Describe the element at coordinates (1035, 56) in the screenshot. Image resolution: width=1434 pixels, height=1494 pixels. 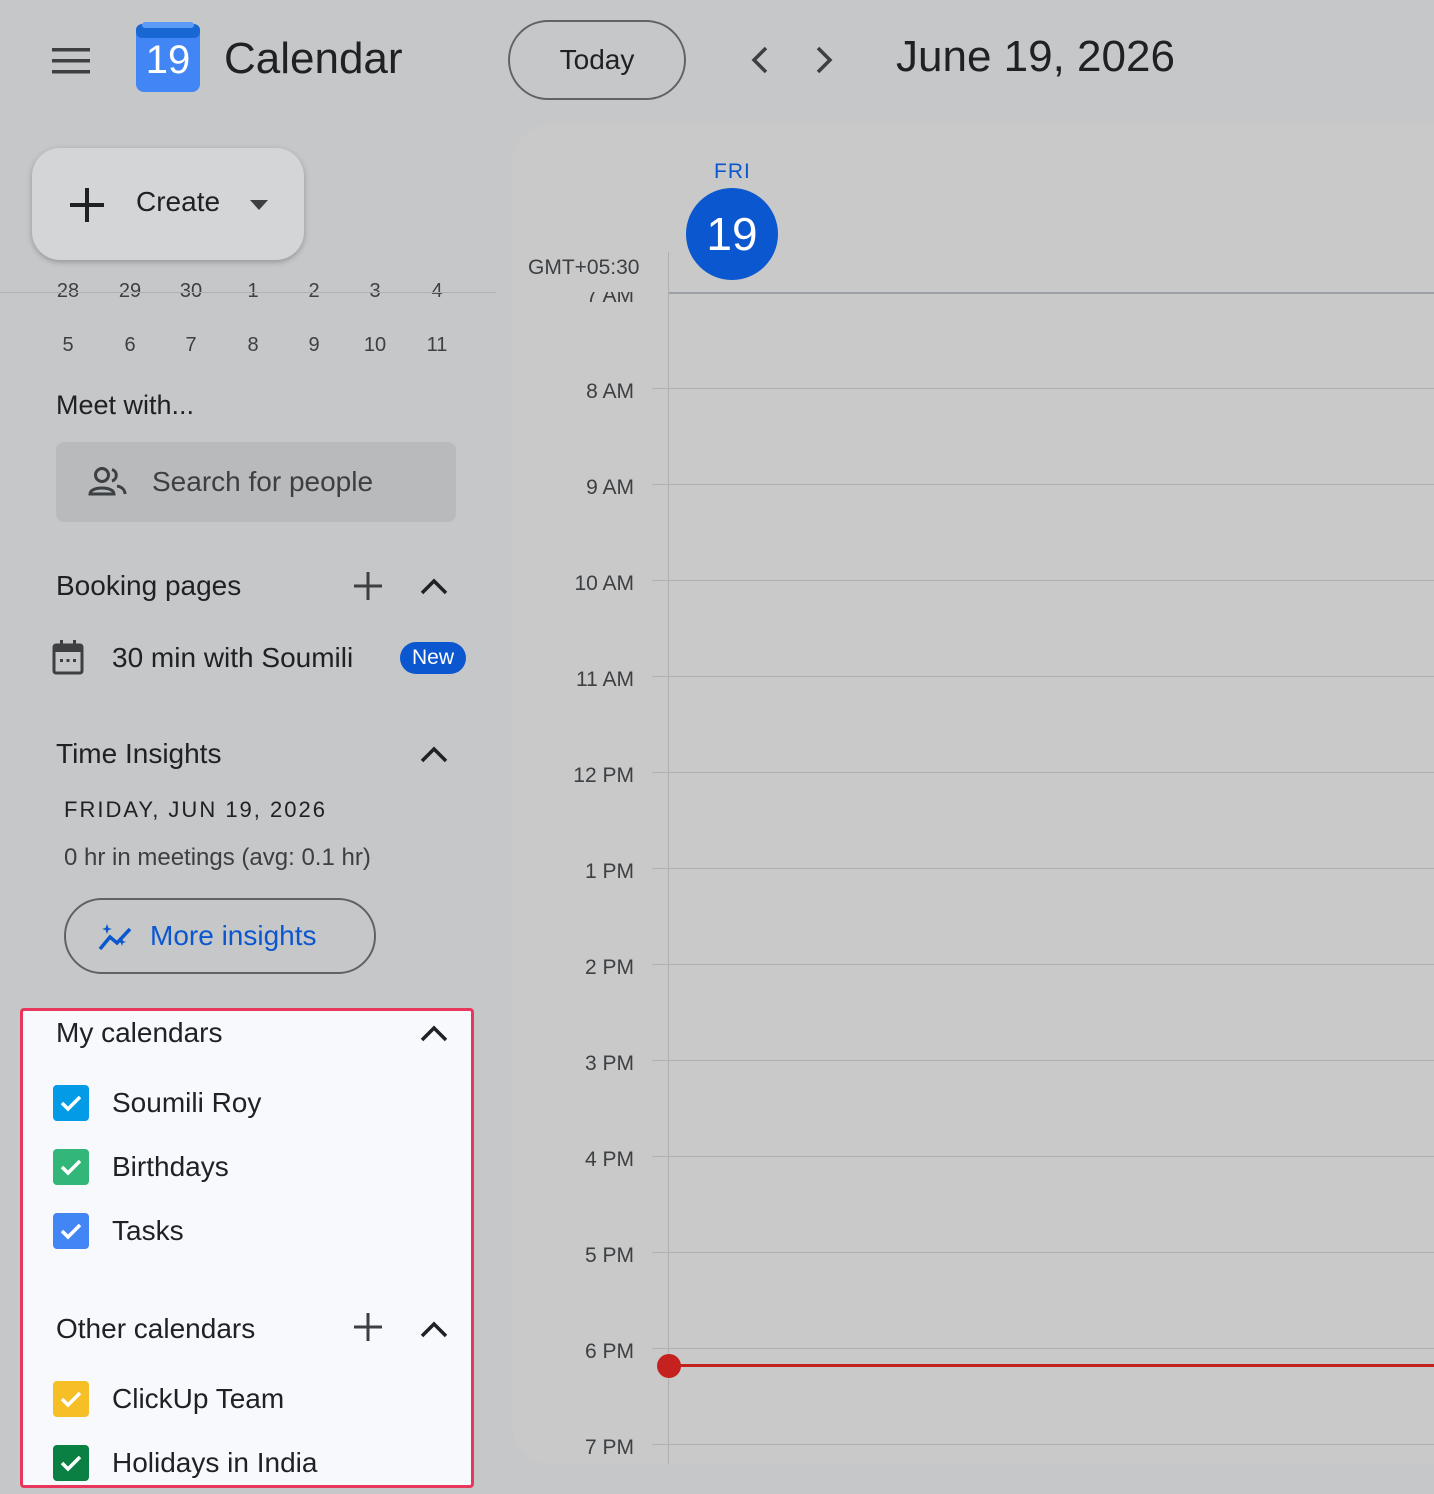
I see `current-date-title: June 19, 2026` at that location.